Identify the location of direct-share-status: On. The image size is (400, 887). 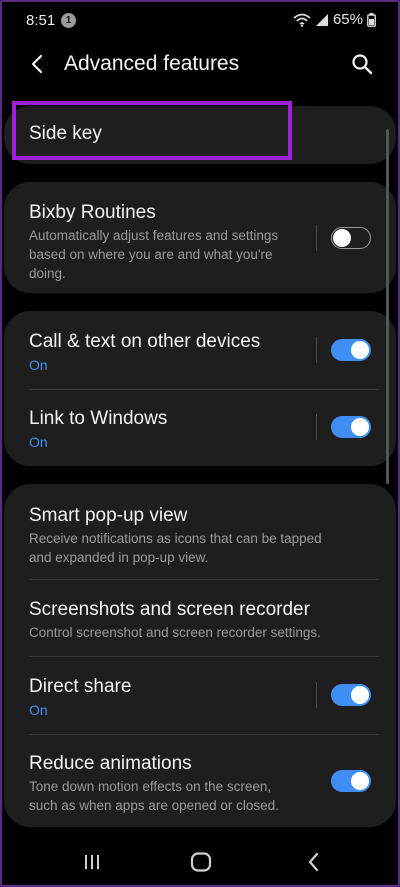
(38, 710).